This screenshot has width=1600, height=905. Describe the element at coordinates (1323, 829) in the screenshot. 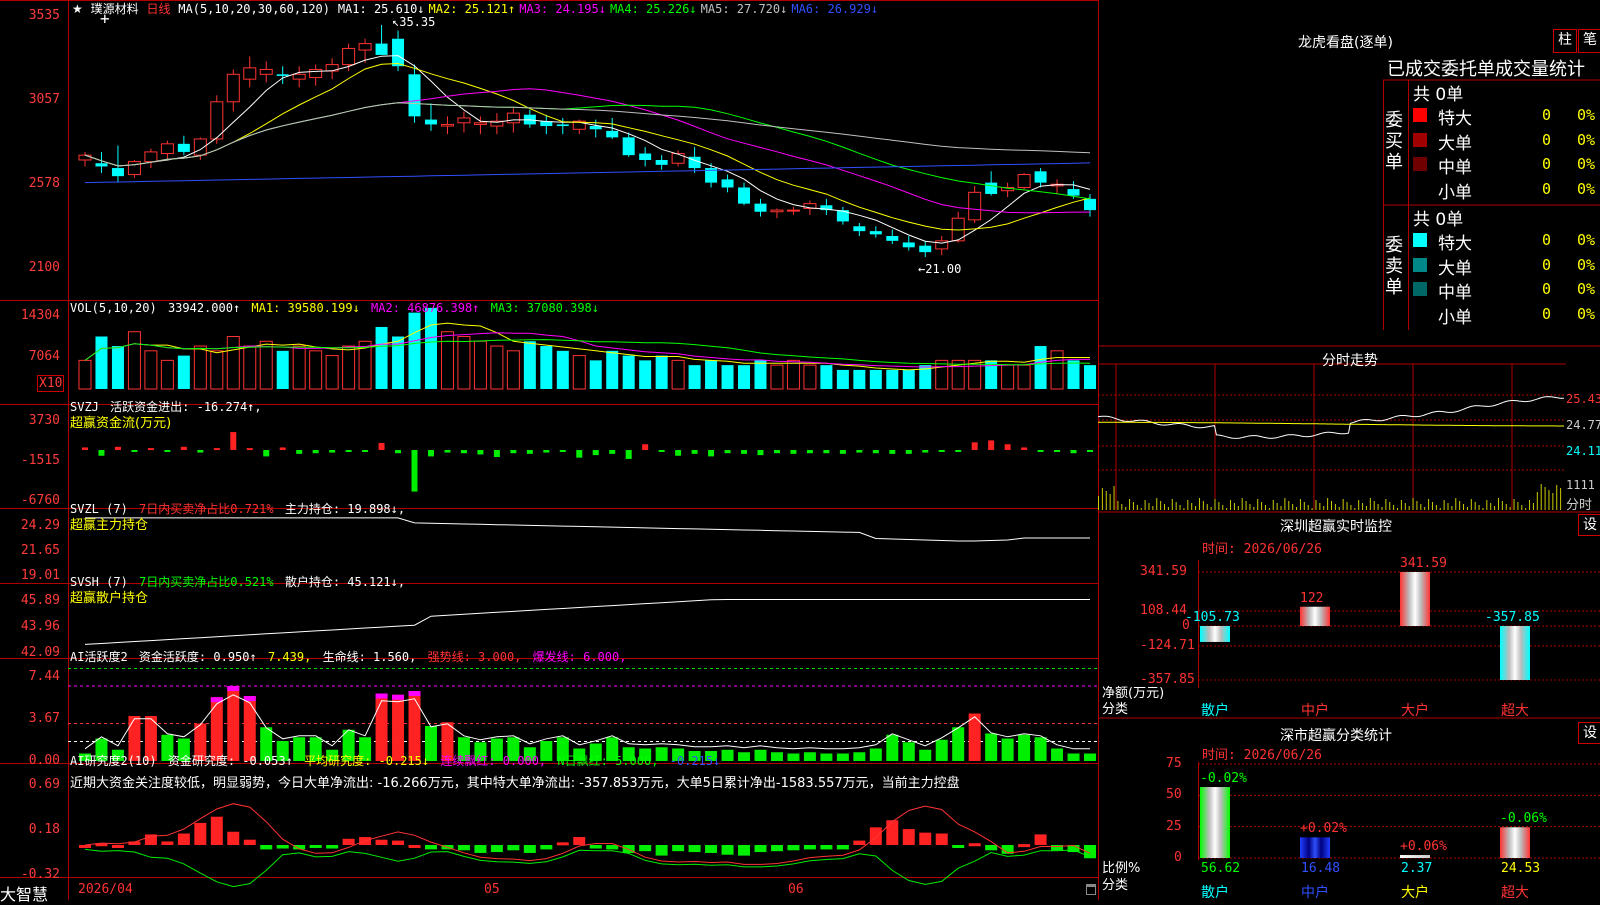

I see `class-change-label: +0.02%` at that location.